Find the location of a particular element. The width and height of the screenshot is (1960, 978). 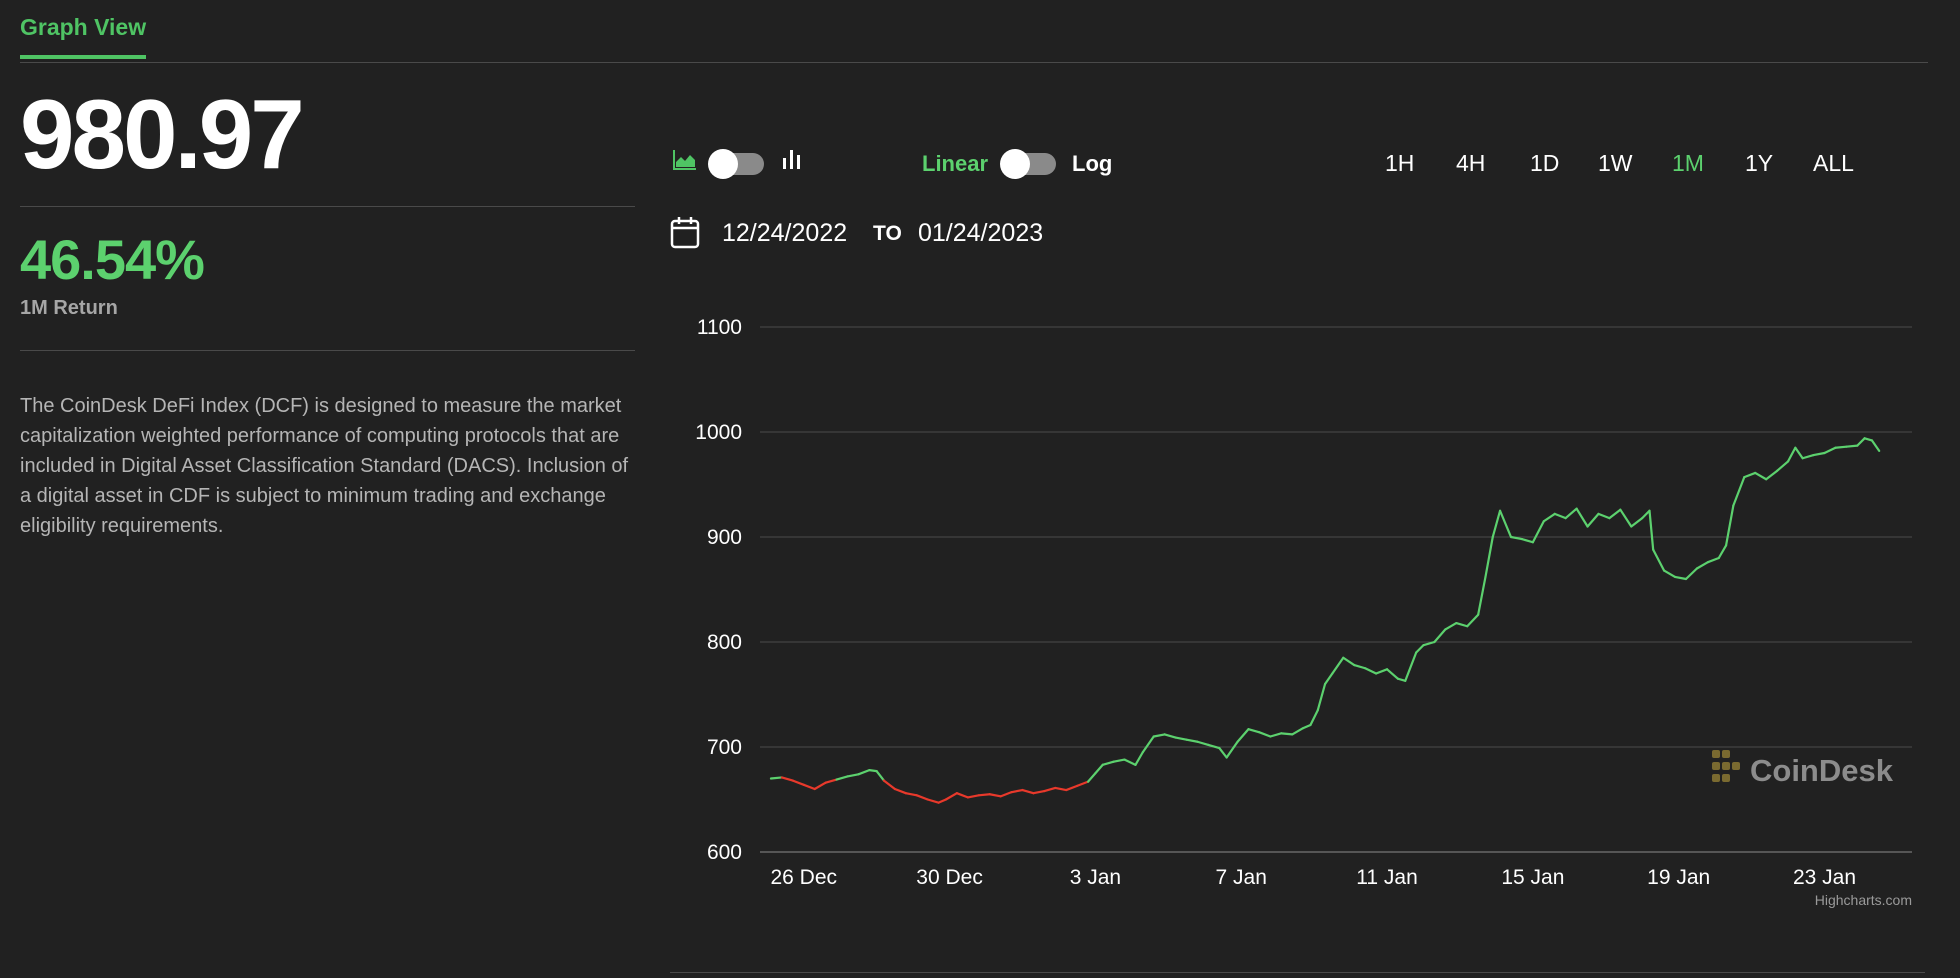

date-to: 01/24/2023 is located at coordinates (980, 233).